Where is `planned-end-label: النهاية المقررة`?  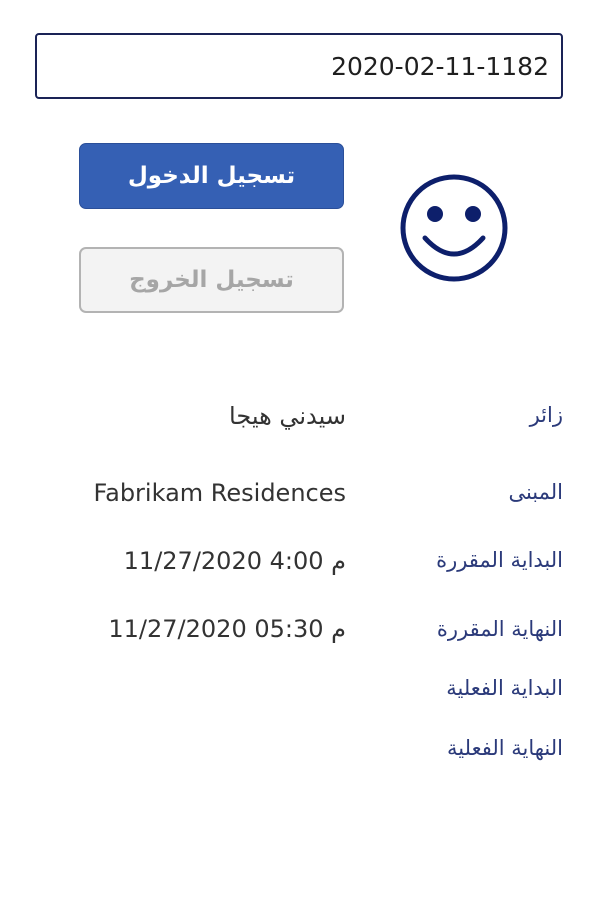
planned-end-label: النهاية المقررة is located at coordinates (499, 629).